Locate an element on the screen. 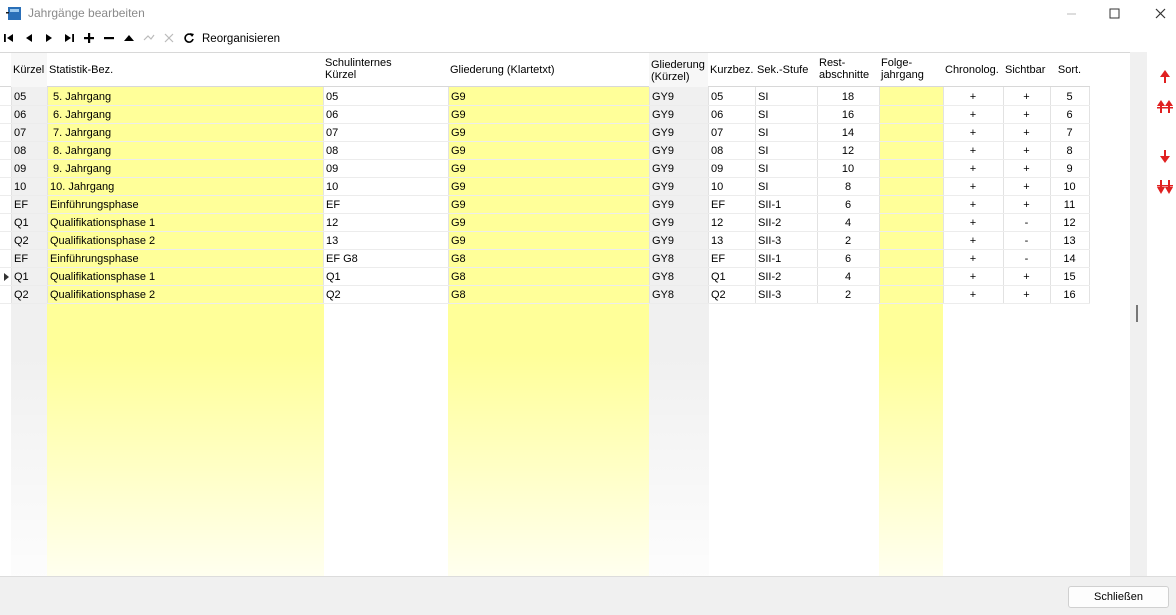 The width and height of the screenshot is (1176, 615). cell-kurzbez: 06 is located at coordinates (731, 115).